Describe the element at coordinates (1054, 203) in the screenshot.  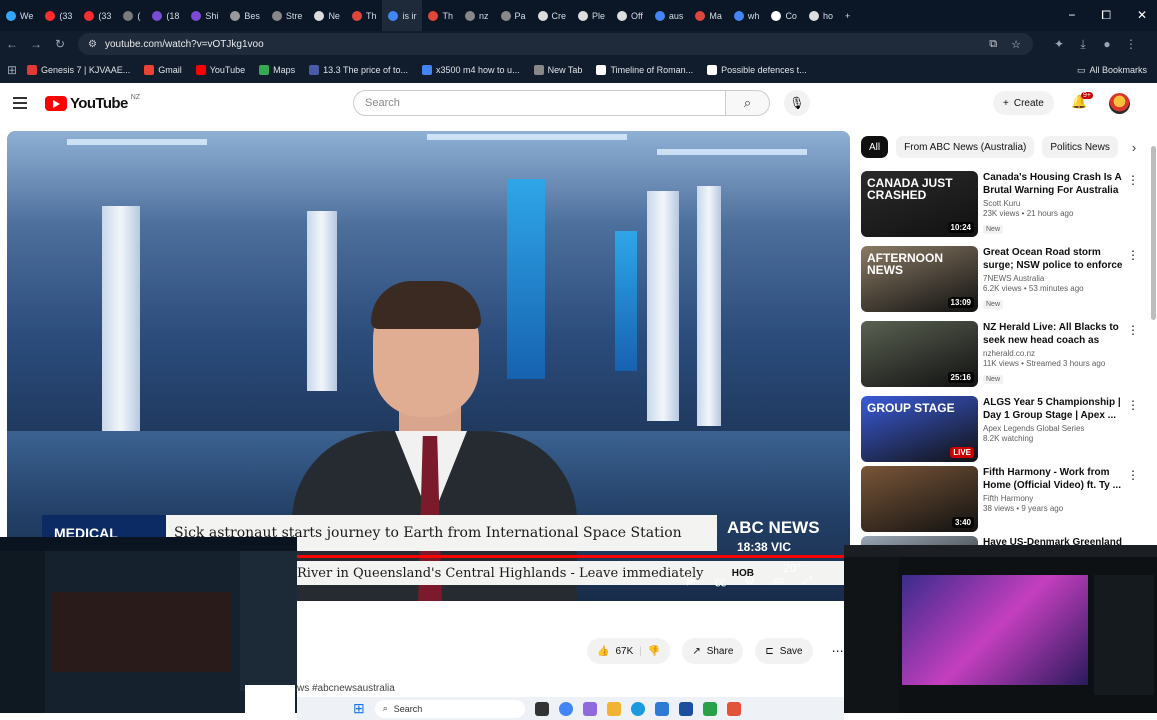
I see `channel-name: Scott Kuru` at that location.